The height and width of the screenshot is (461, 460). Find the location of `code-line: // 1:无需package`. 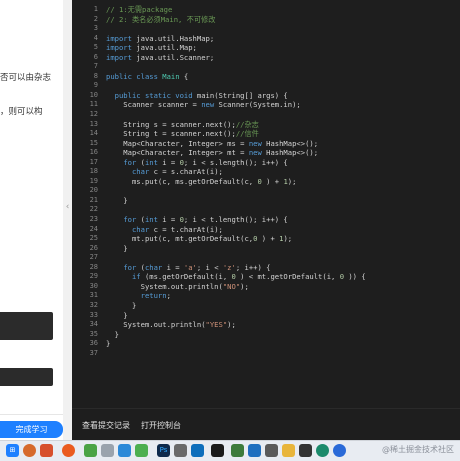

code-line: // 1:无需package is located at coordinates (281, 10).